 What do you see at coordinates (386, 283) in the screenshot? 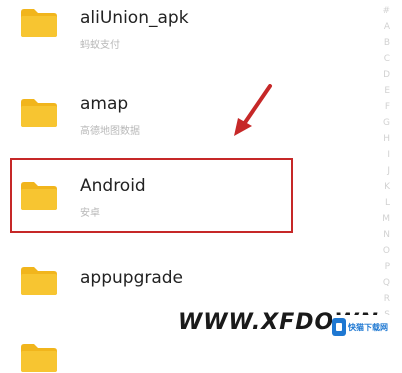
I see `index-letter: Q` at bounding box center [386, 283].